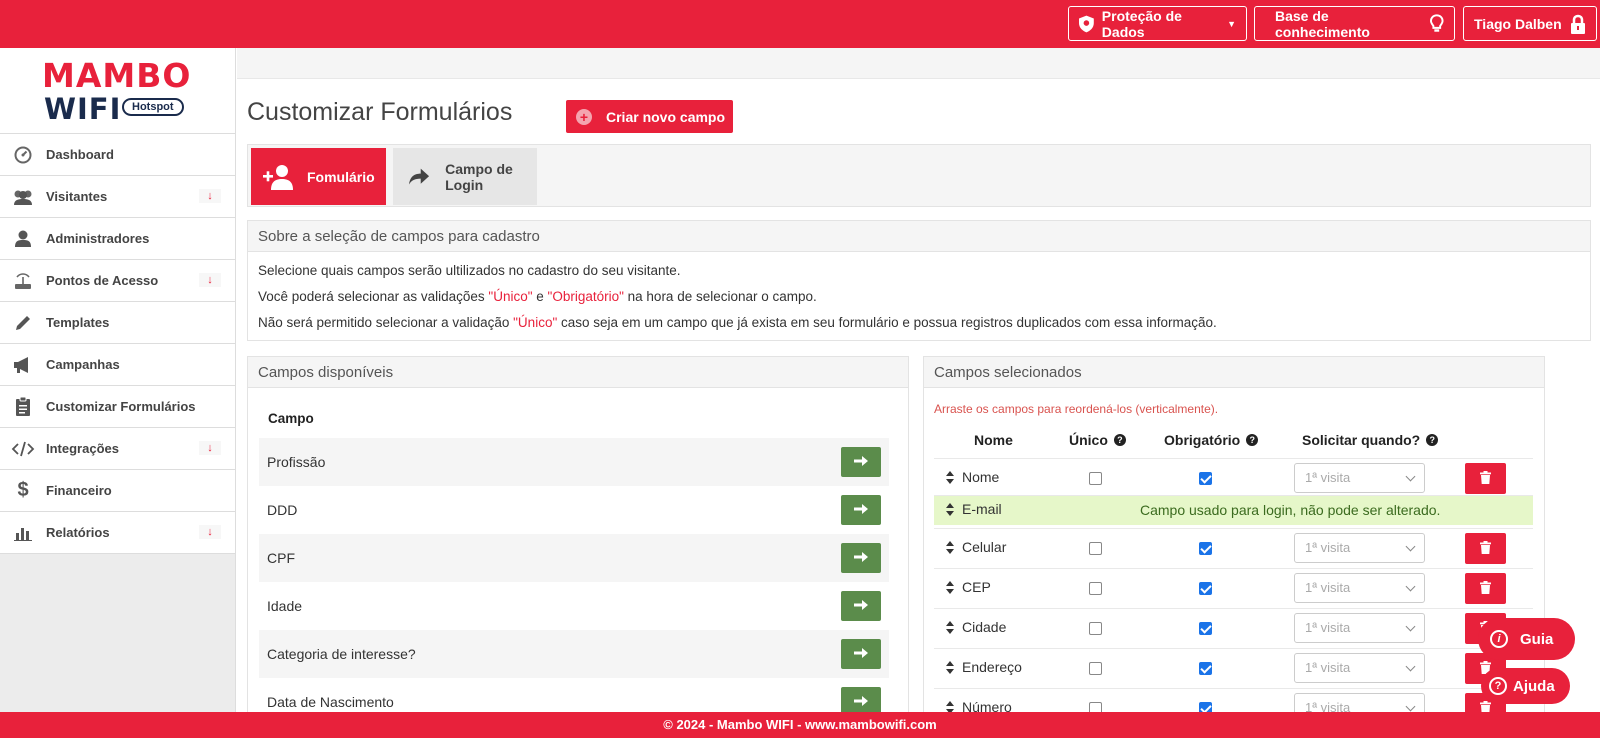 This screenshot has height=738, width=1600. Describe the element at coordinates (117, 91) in the screenshot. I see `logo: MAMBO WIFI Hotspot` at that location.